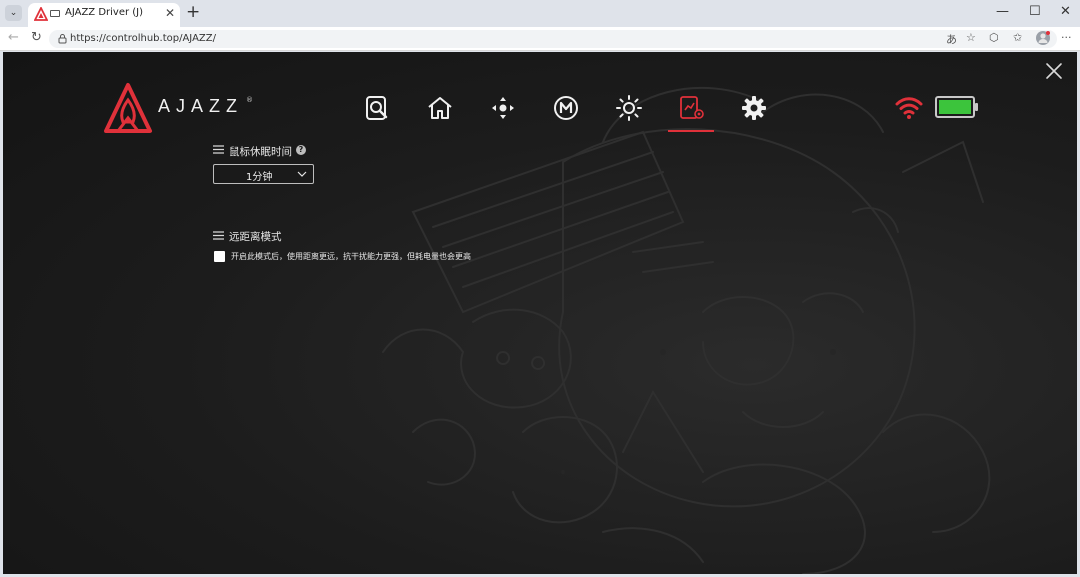 The width and height of the screenshot is (1080, 577). I want to click on power-settings-icon, so click(692, 108).